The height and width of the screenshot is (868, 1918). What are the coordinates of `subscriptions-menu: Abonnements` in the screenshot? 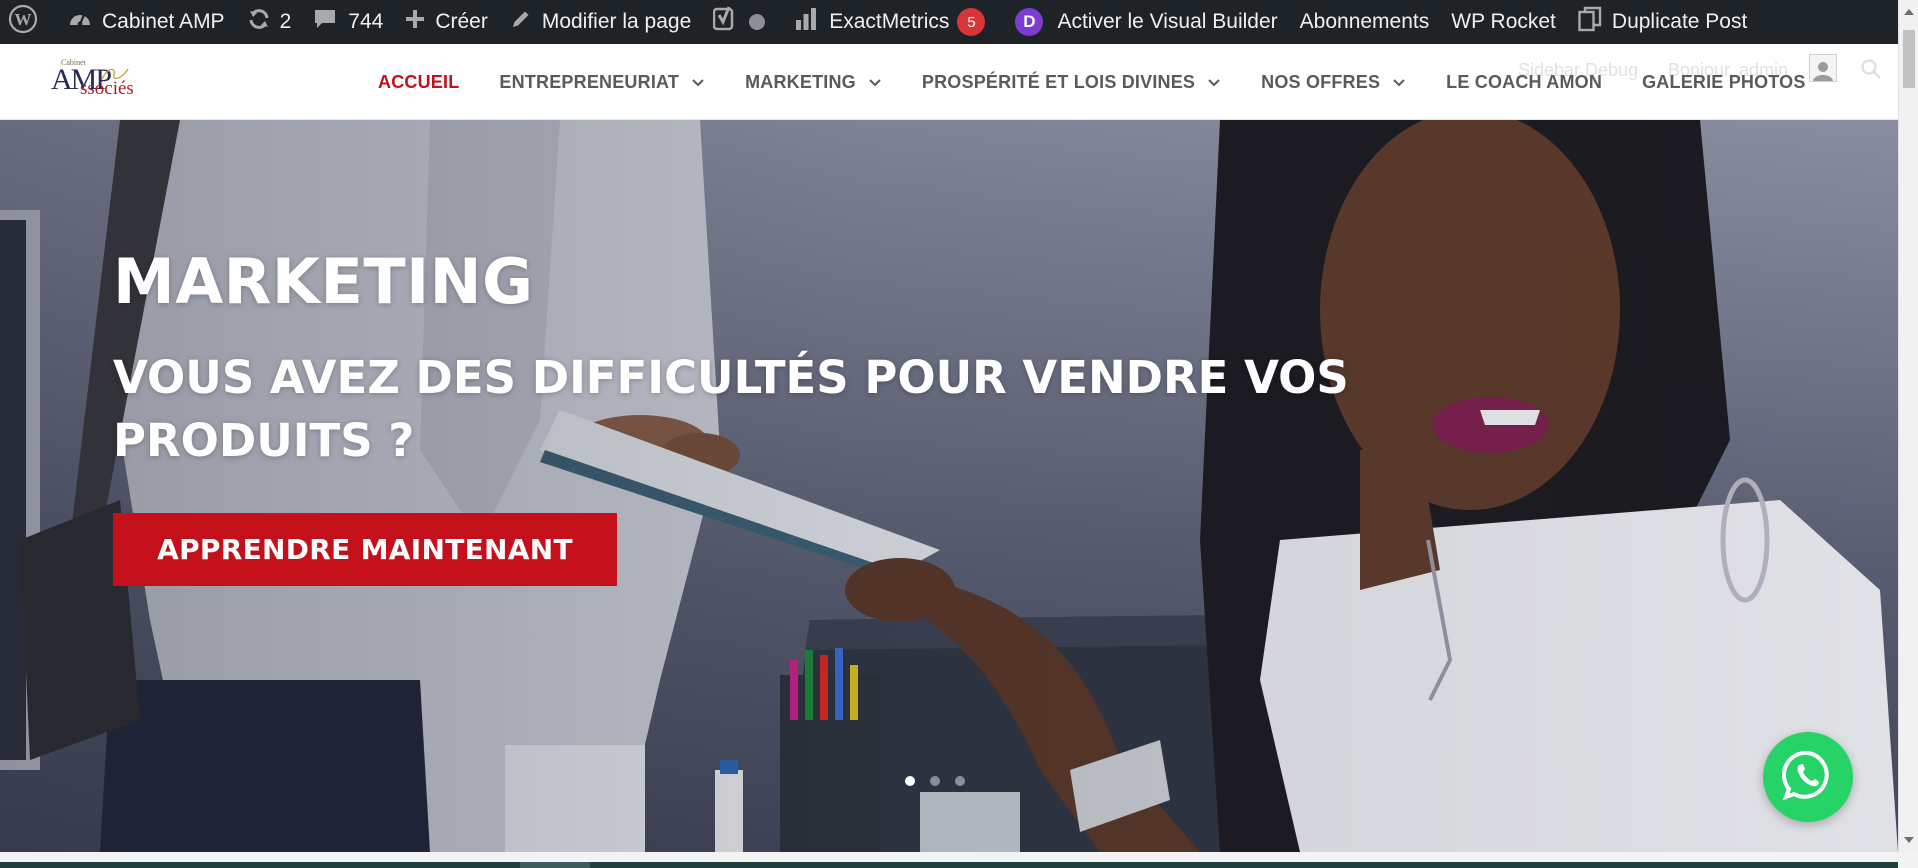 It's located at (1365, 22).